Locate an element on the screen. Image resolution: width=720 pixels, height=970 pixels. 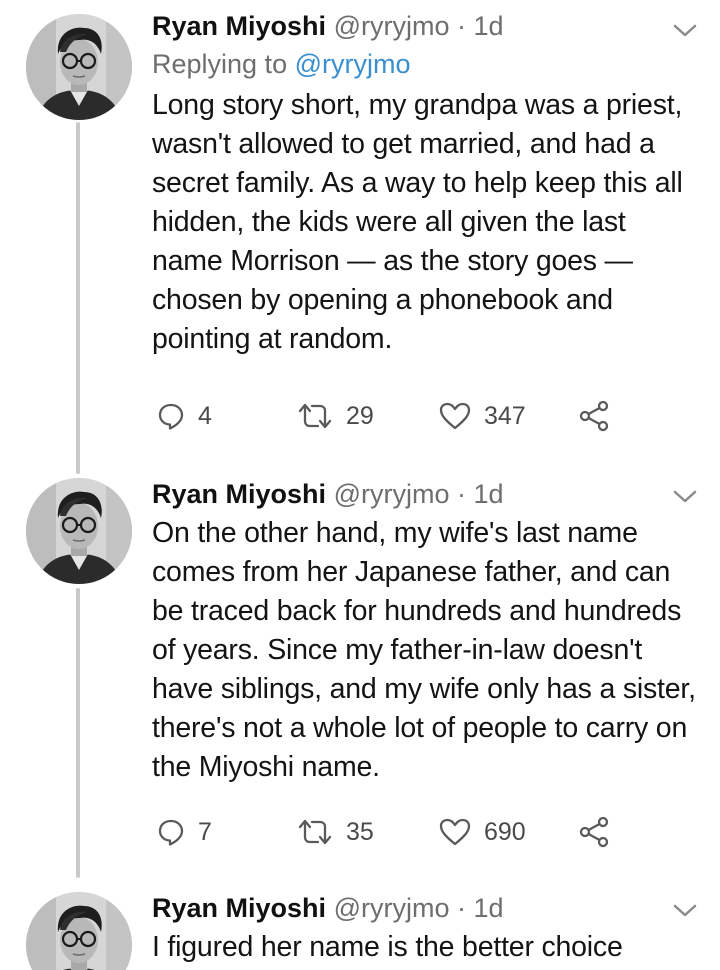
like-button: 690 is located at coordinates (482, 832).